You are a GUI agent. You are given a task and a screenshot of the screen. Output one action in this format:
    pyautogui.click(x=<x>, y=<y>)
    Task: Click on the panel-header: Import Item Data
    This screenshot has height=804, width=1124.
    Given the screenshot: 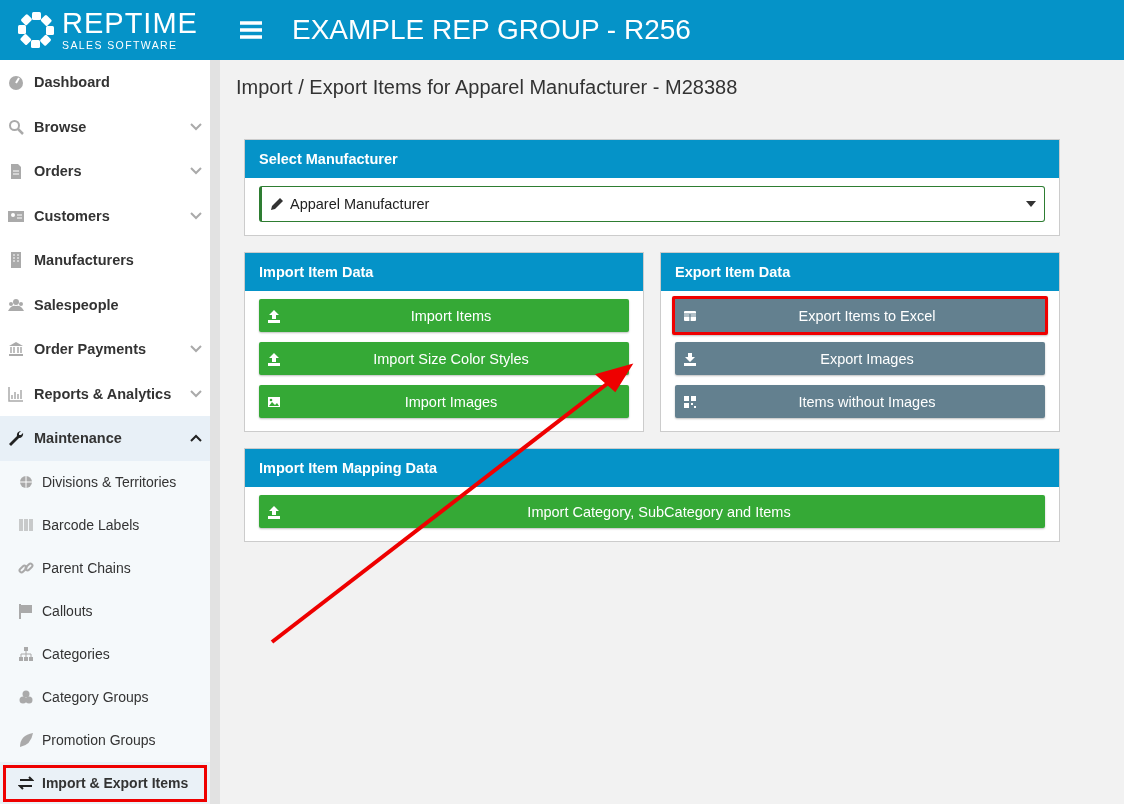 What is the action you would take?
    pyautogui.click(x=444, y=272)
    